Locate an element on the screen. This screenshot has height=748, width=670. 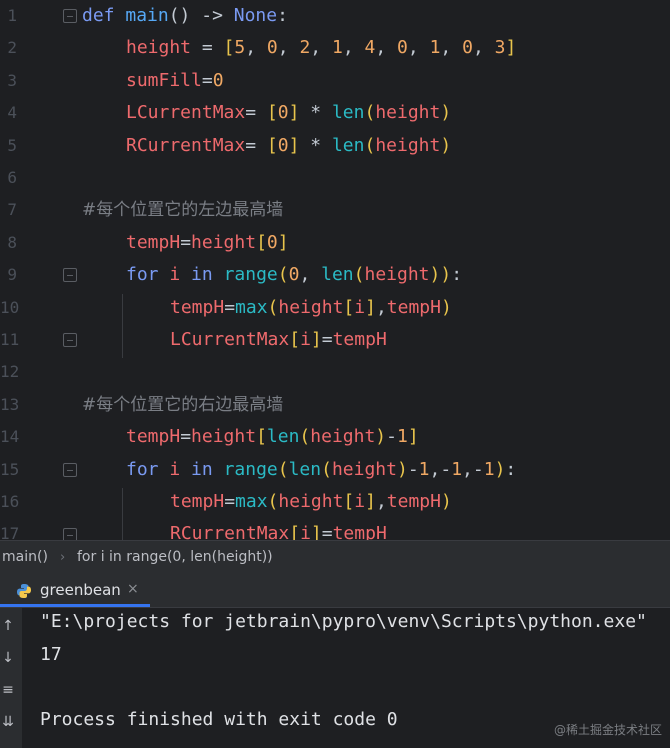
code-token: : is located at coordinates (457, 275).